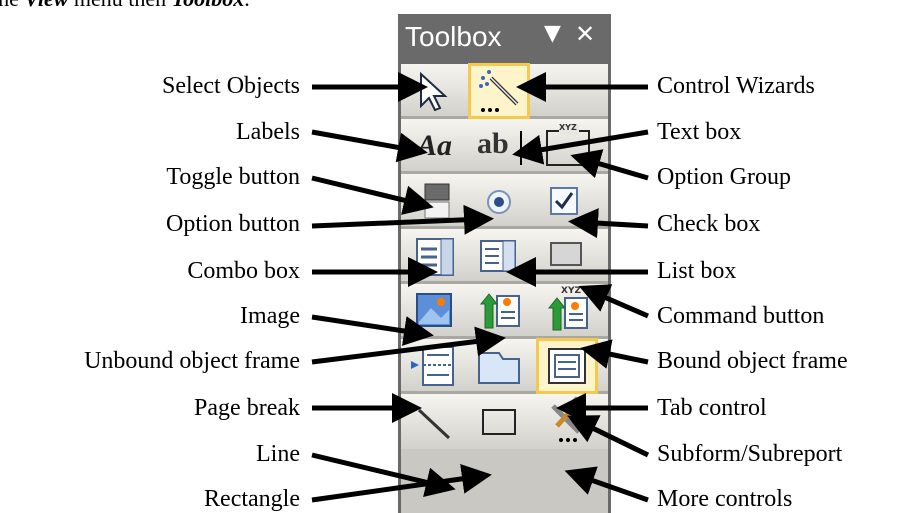 This screenshot has height=513, width=915. Describe the element at coordinates (750, 454) in the screenshot. I see `label-subform-subreport: Subform/Subreport` at that location.